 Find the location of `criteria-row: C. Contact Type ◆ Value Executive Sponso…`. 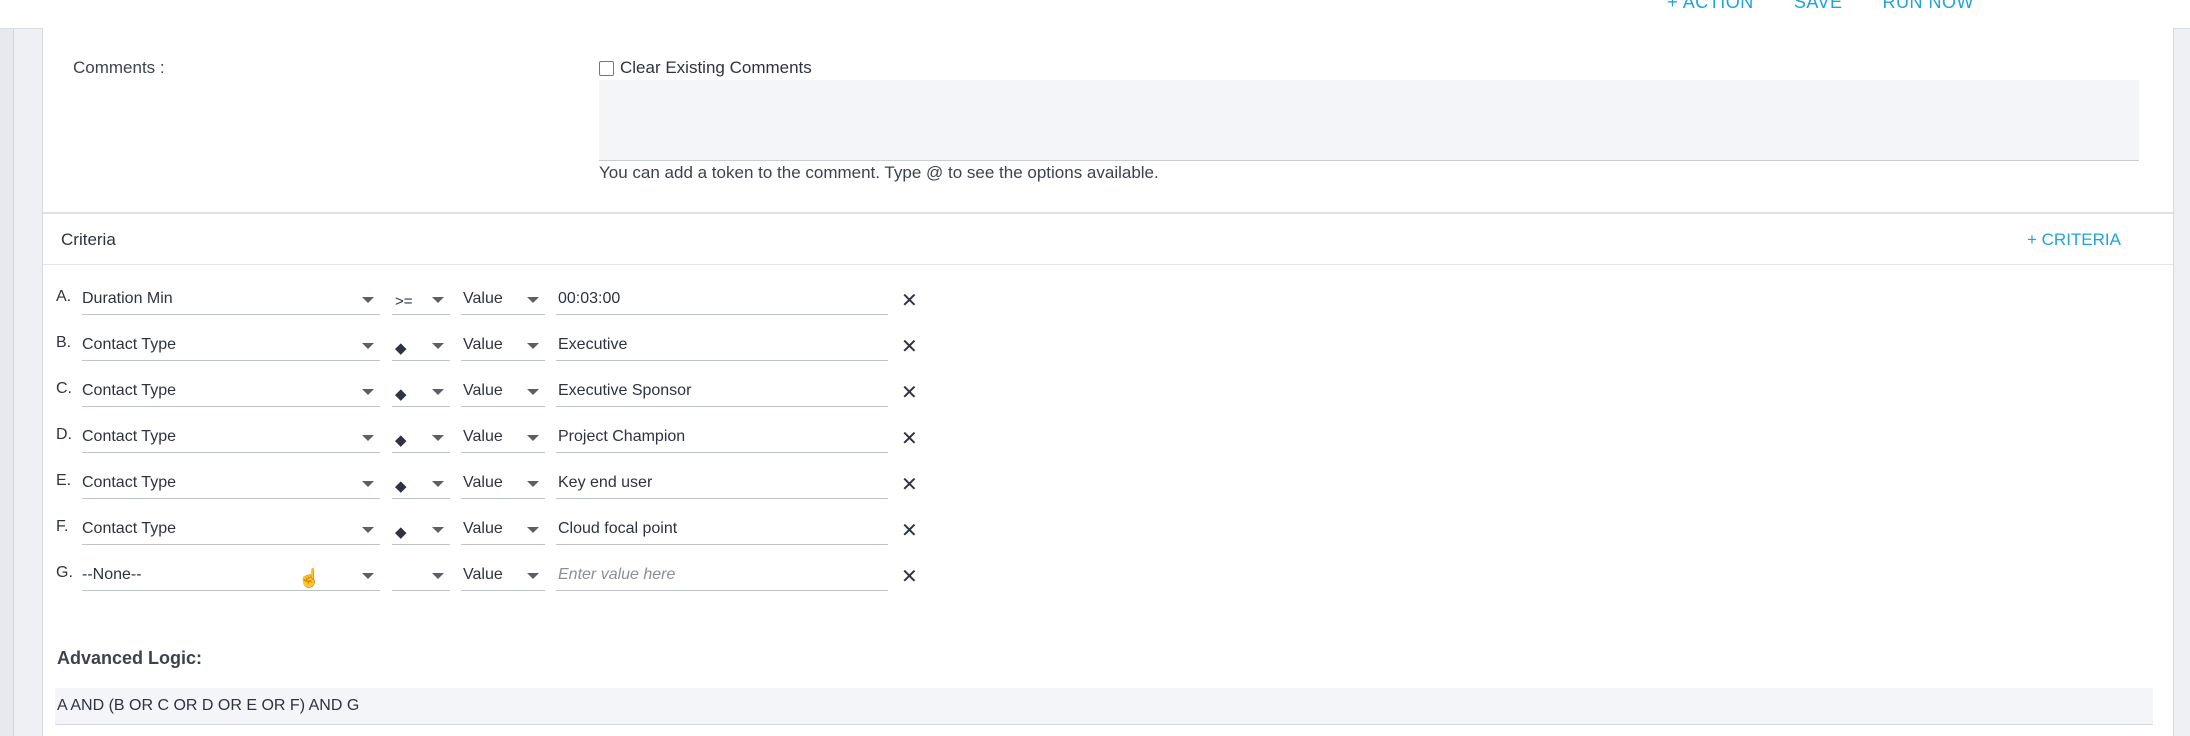

criteria-row: C. Contact Type ◆ Value Executive Sponso… is located at coordinates (513, 390).